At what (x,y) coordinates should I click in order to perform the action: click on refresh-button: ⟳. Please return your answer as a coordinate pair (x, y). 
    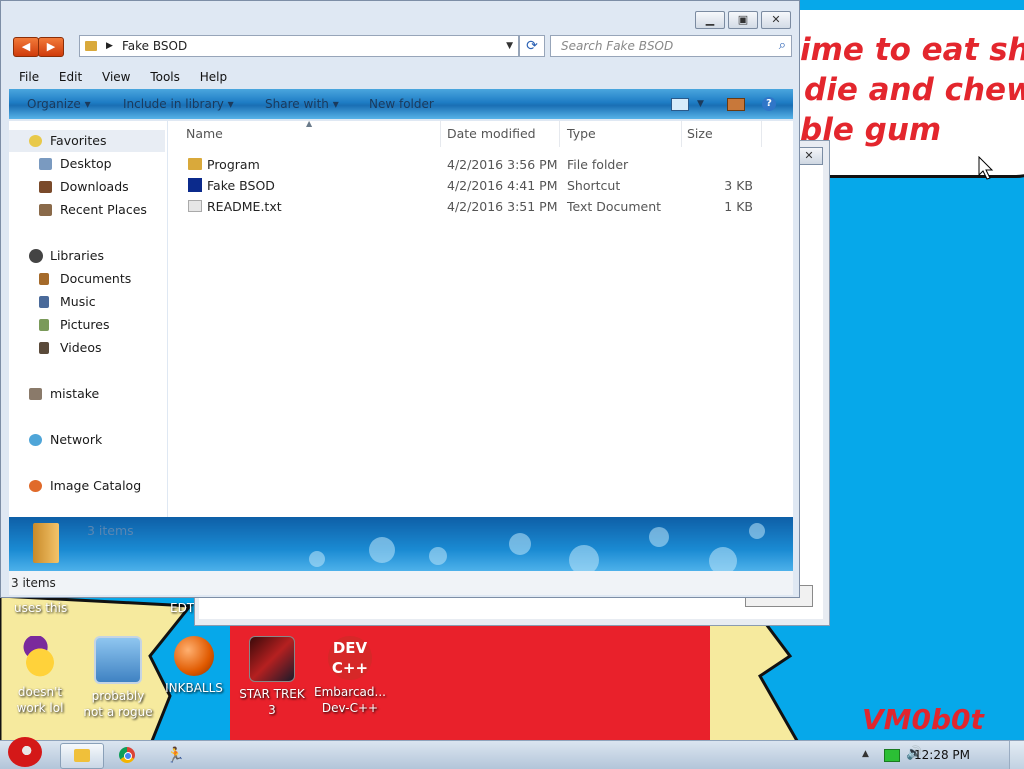
    Looking at the image, I should click on (532, 46).